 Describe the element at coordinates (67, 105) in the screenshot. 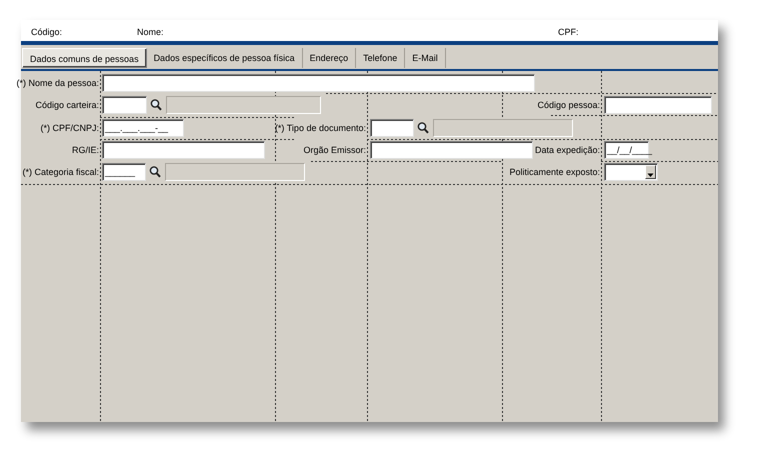

I see `field-label: Código carteira:` at that location.